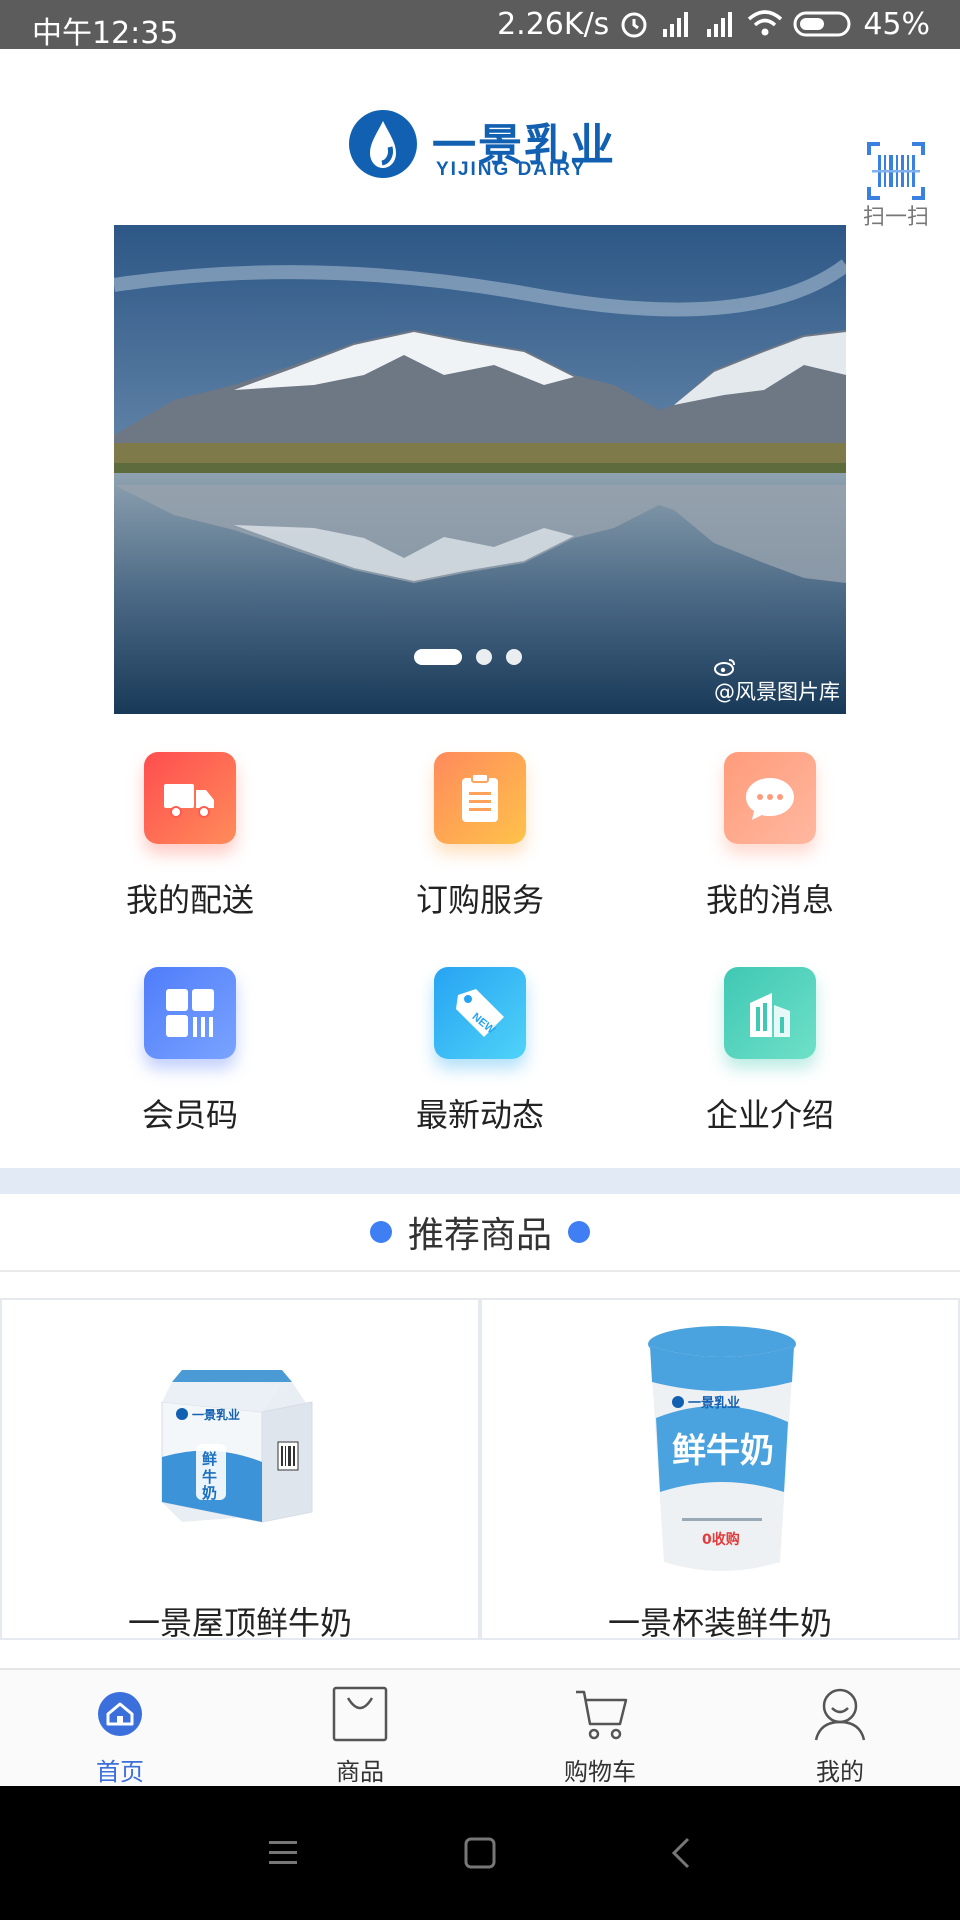  I want to click on new-tag-icon: NEW, so click(480, 1013).